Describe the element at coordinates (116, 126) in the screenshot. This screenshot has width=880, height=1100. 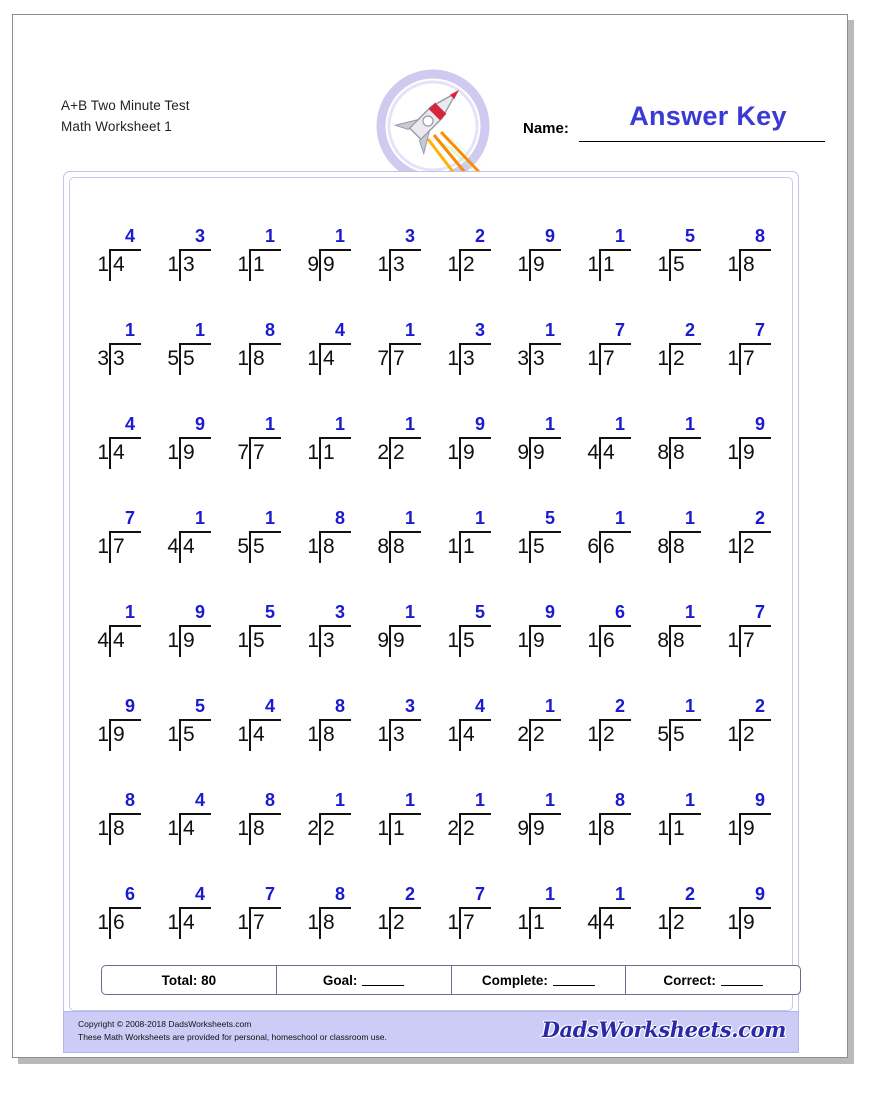
I see `worksheet-subtitle: Math Worksheet 1` at that location.